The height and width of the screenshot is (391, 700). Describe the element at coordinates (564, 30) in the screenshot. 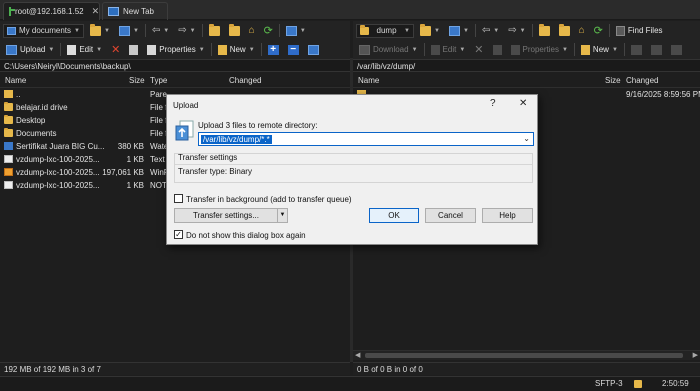

I see `root-dir-button-right` at that location.